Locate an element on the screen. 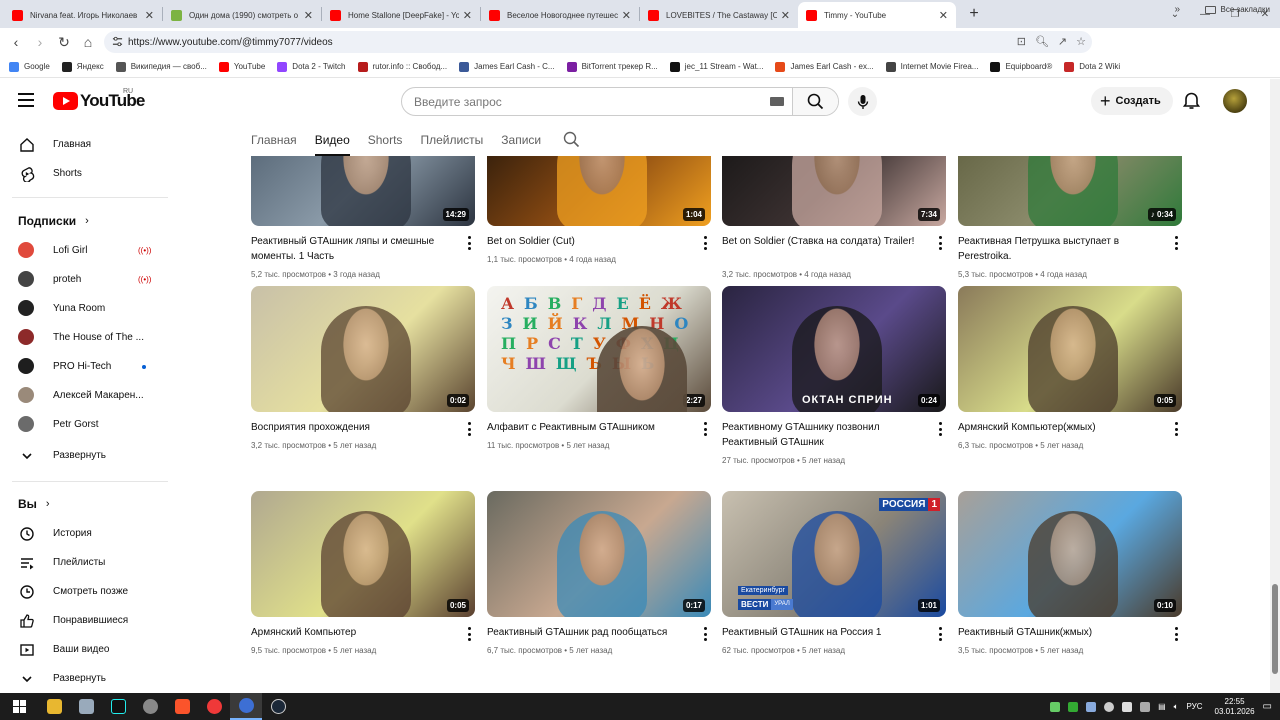  tiktok-icon is located at coordinates (118, 706).